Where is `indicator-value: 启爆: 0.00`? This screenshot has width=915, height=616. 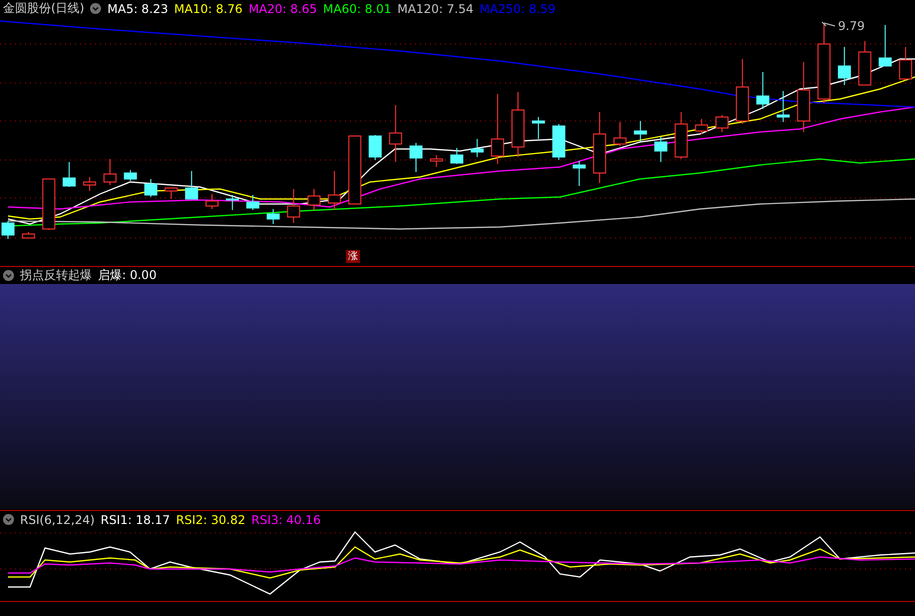 indicator-value: 启爆: 0.00 is located at coordinates (127, 275).